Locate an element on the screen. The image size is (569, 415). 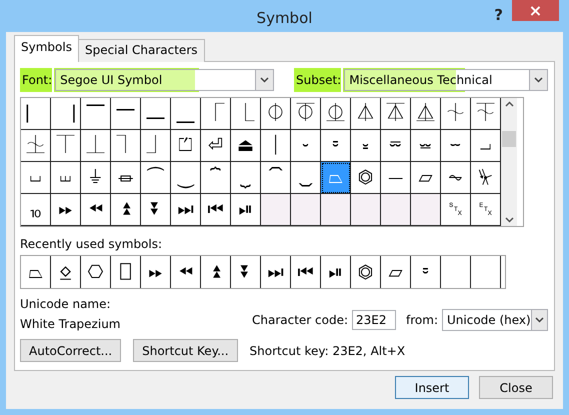
close-button: × is located at coordinates (535, 10).